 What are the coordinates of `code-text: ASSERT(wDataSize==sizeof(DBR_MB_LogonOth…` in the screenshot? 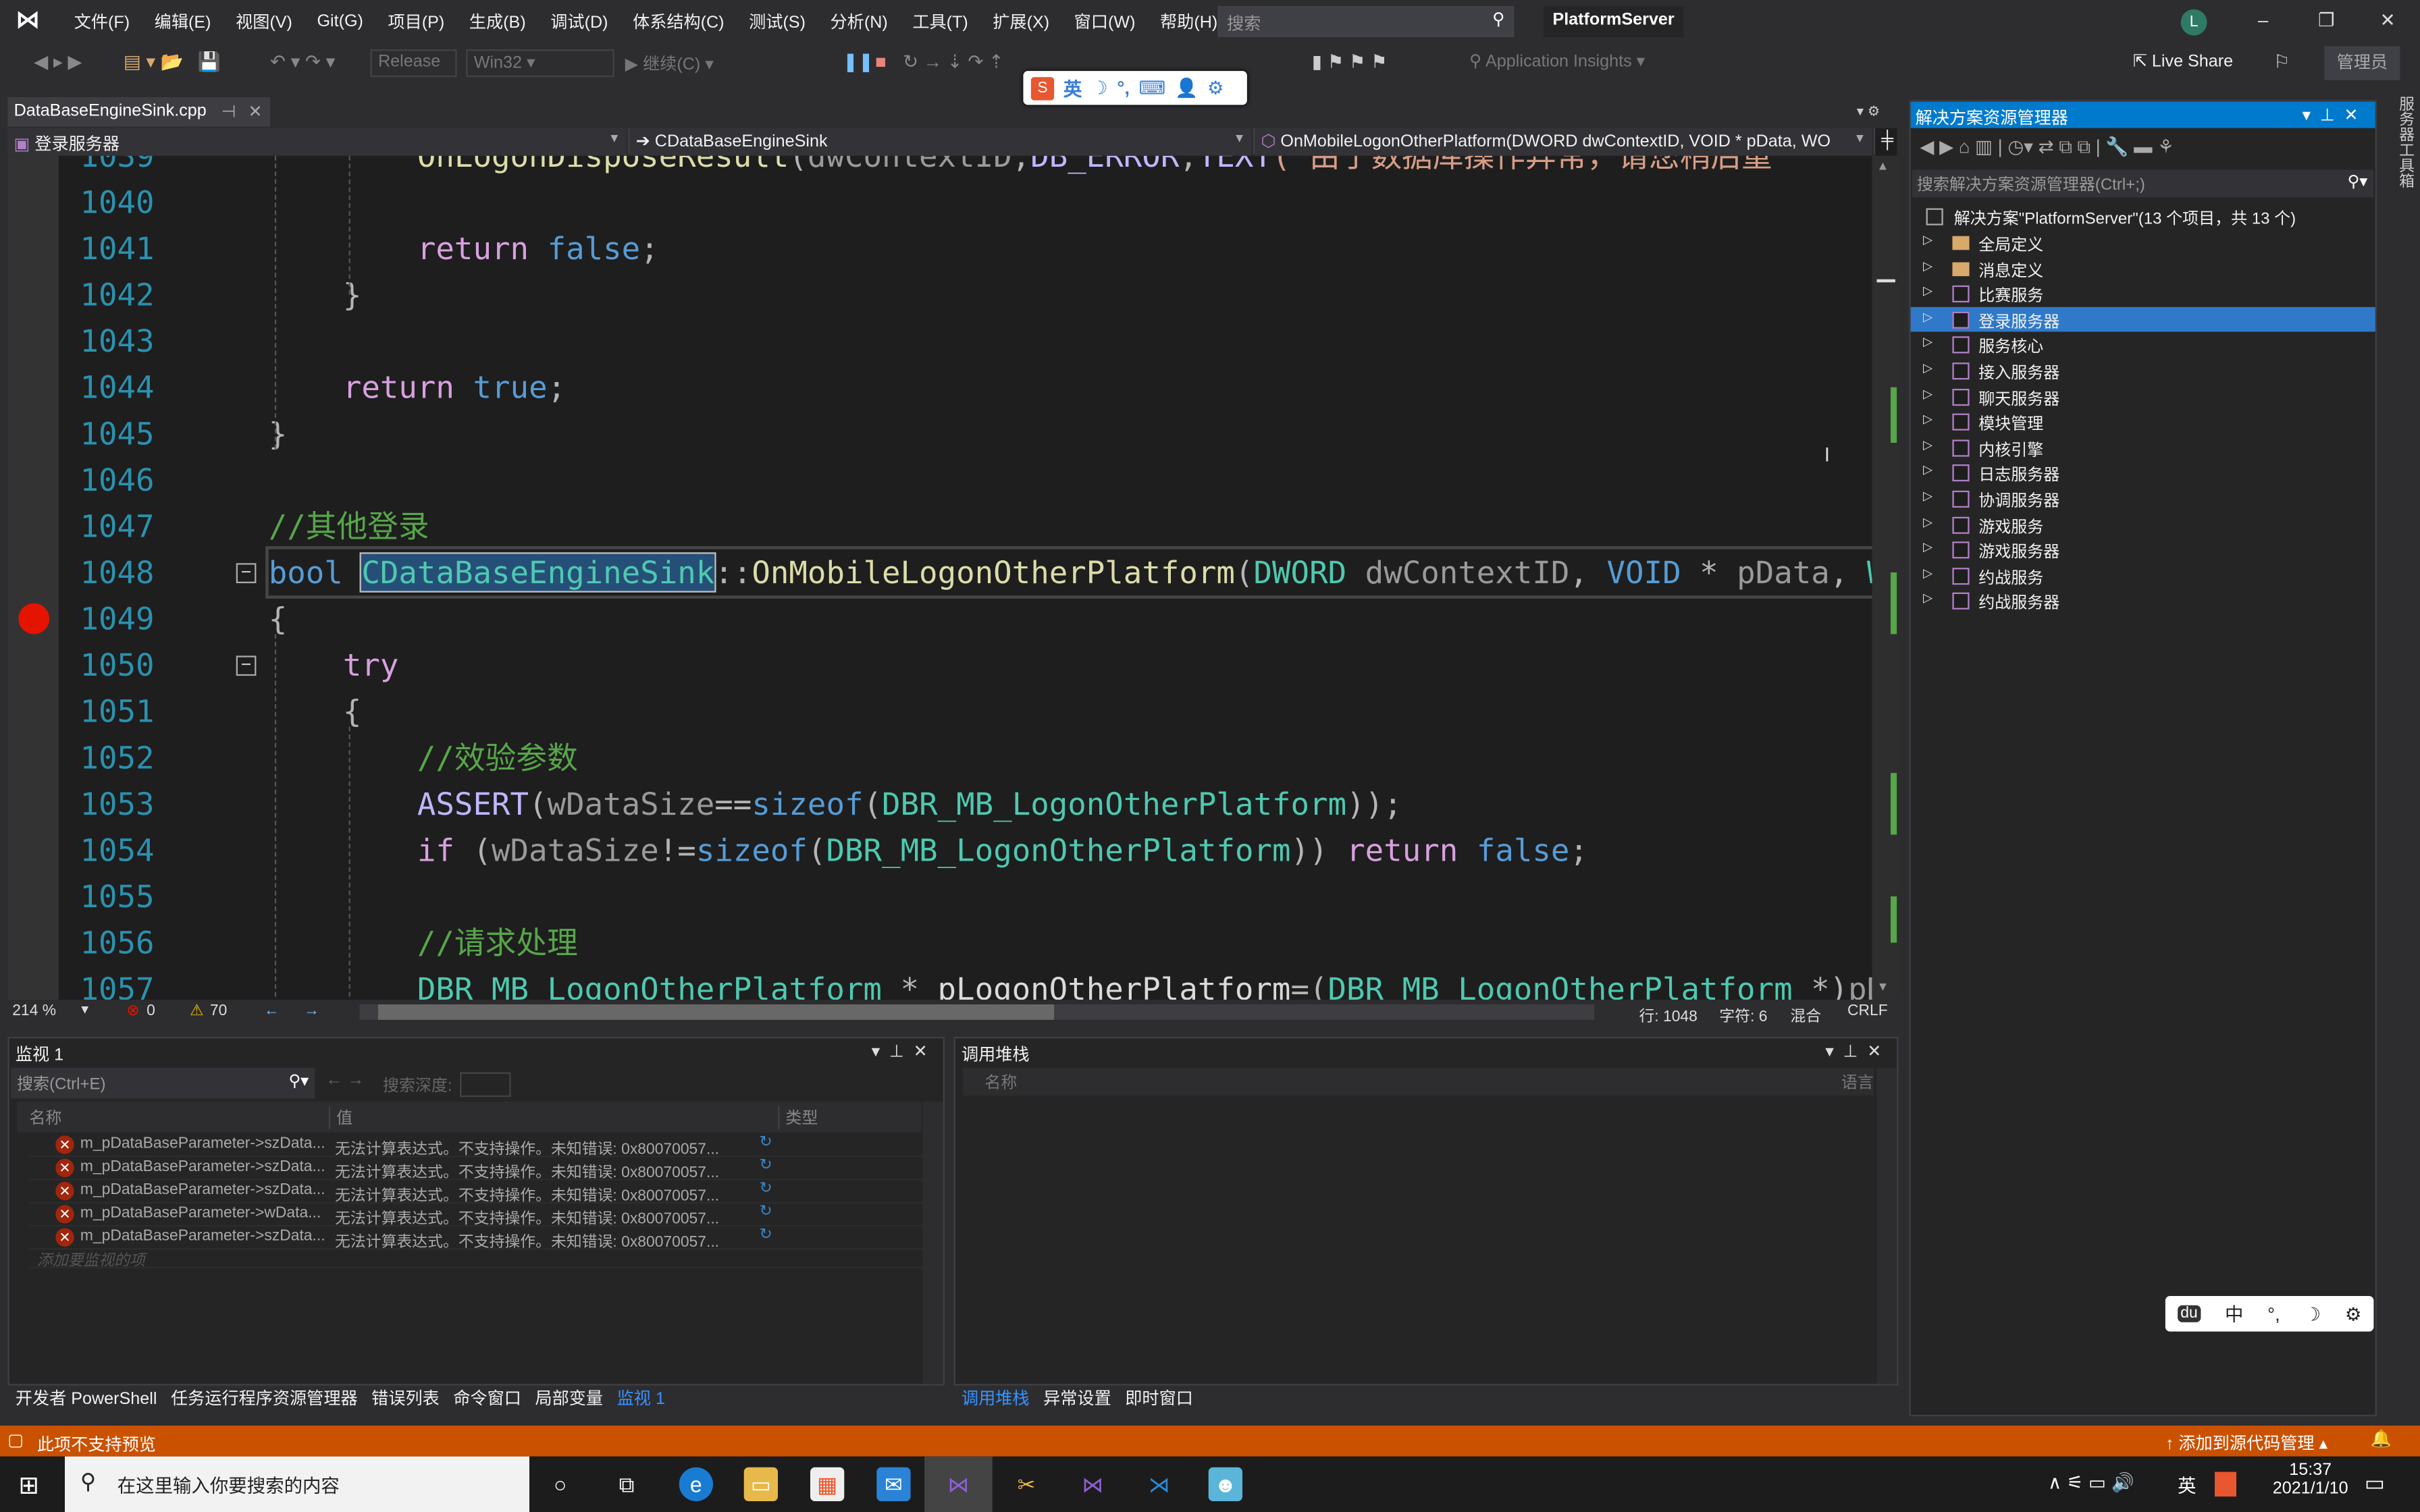 It's located at (835, 804).